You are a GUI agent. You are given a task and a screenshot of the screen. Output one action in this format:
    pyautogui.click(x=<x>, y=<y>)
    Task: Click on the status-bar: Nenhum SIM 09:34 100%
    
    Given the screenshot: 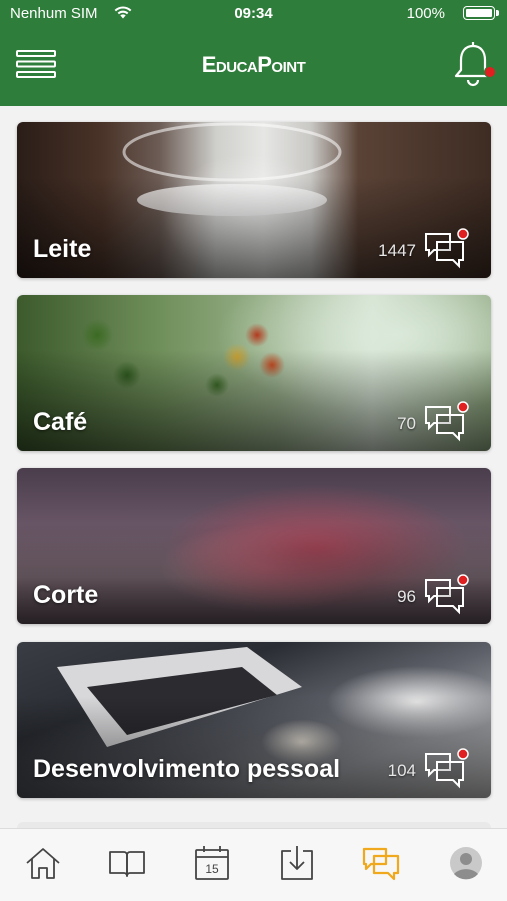 What is the action you would take?
    pyautogui.click(x=253, y=14)
    